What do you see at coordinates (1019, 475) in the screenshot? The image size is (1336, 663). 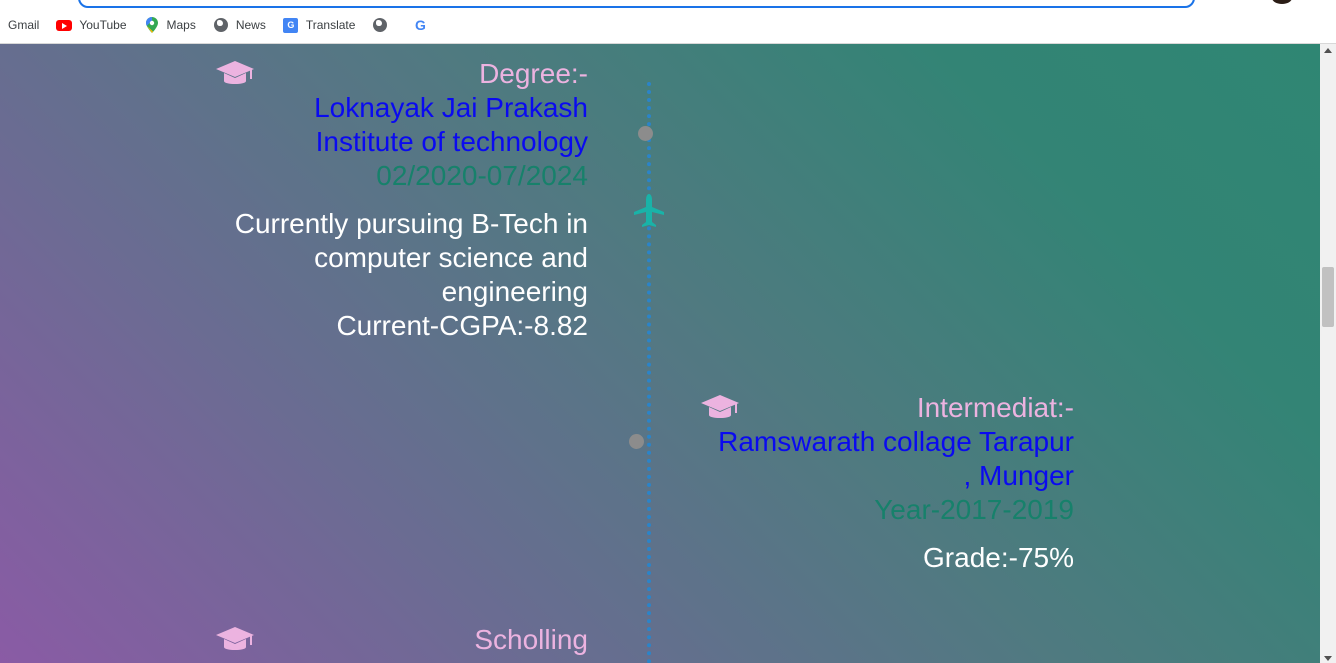 I see `entry-institute: , Munger` at bounding box center [1019, 475].